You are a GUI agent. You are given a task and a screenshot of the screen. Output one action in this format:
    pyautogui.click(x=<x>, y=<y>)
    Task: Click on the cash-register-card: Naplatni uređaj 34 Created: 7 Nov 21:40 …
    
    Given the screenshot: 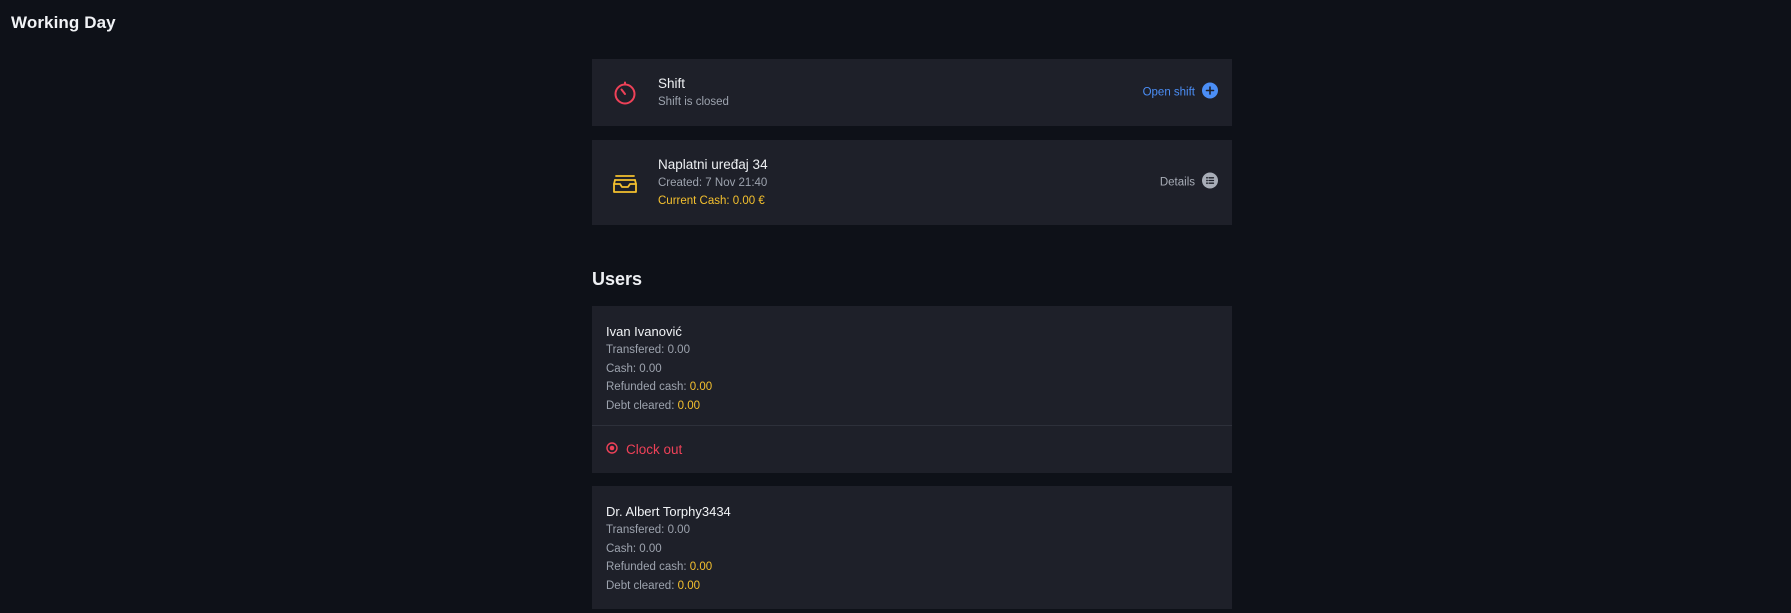 What is the action you would take?
    pyautogui.click(x=912, y=182)
    